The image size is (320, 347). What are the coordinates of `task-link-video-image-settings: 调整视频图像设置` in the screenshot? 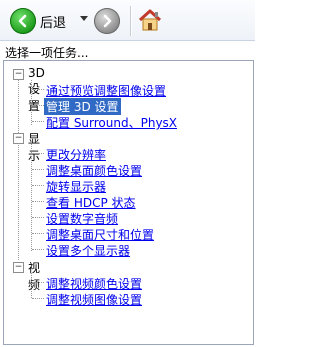 It's located at (94, 299).